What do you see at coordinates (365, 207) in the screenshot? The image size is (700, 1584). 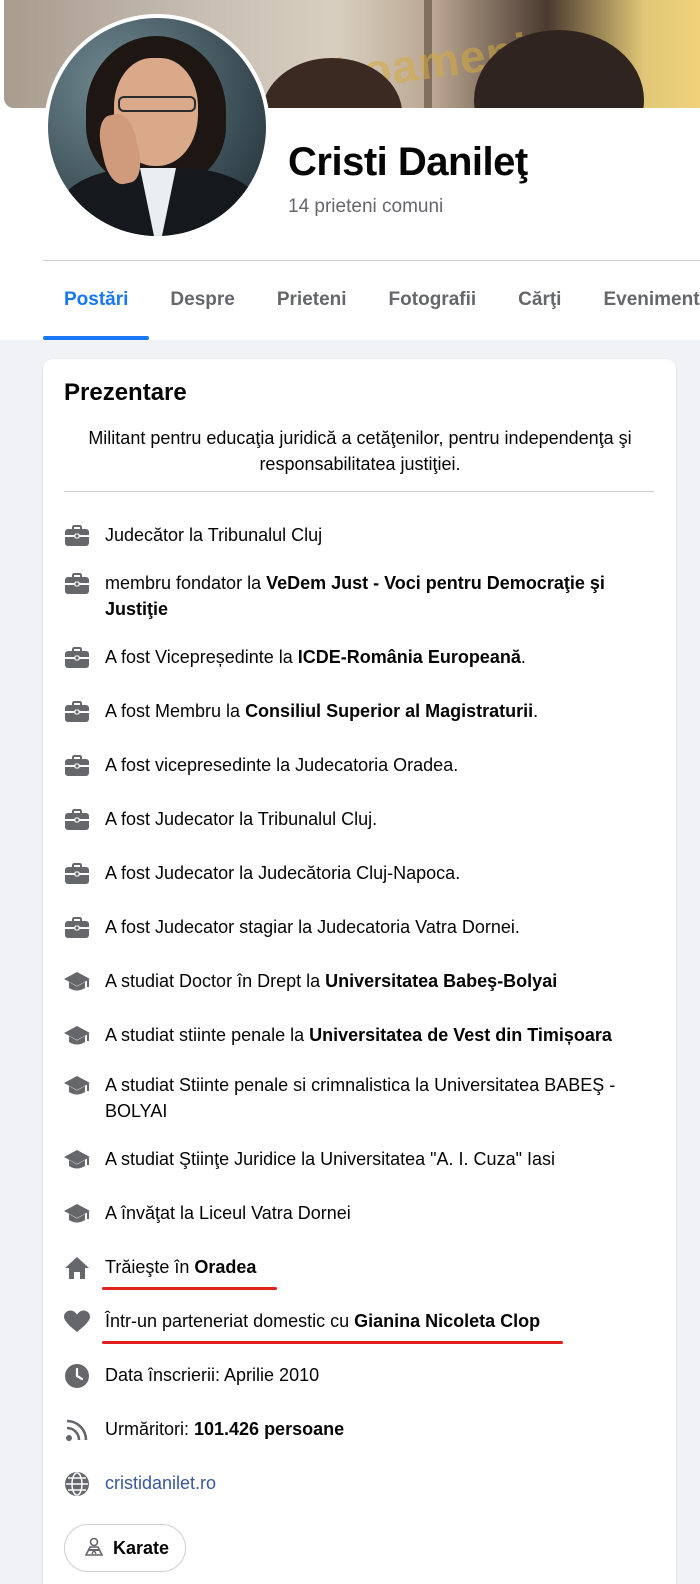 I see `mutual-friends-link: 14 prieteni comuni` at bounding box center [365, 207].